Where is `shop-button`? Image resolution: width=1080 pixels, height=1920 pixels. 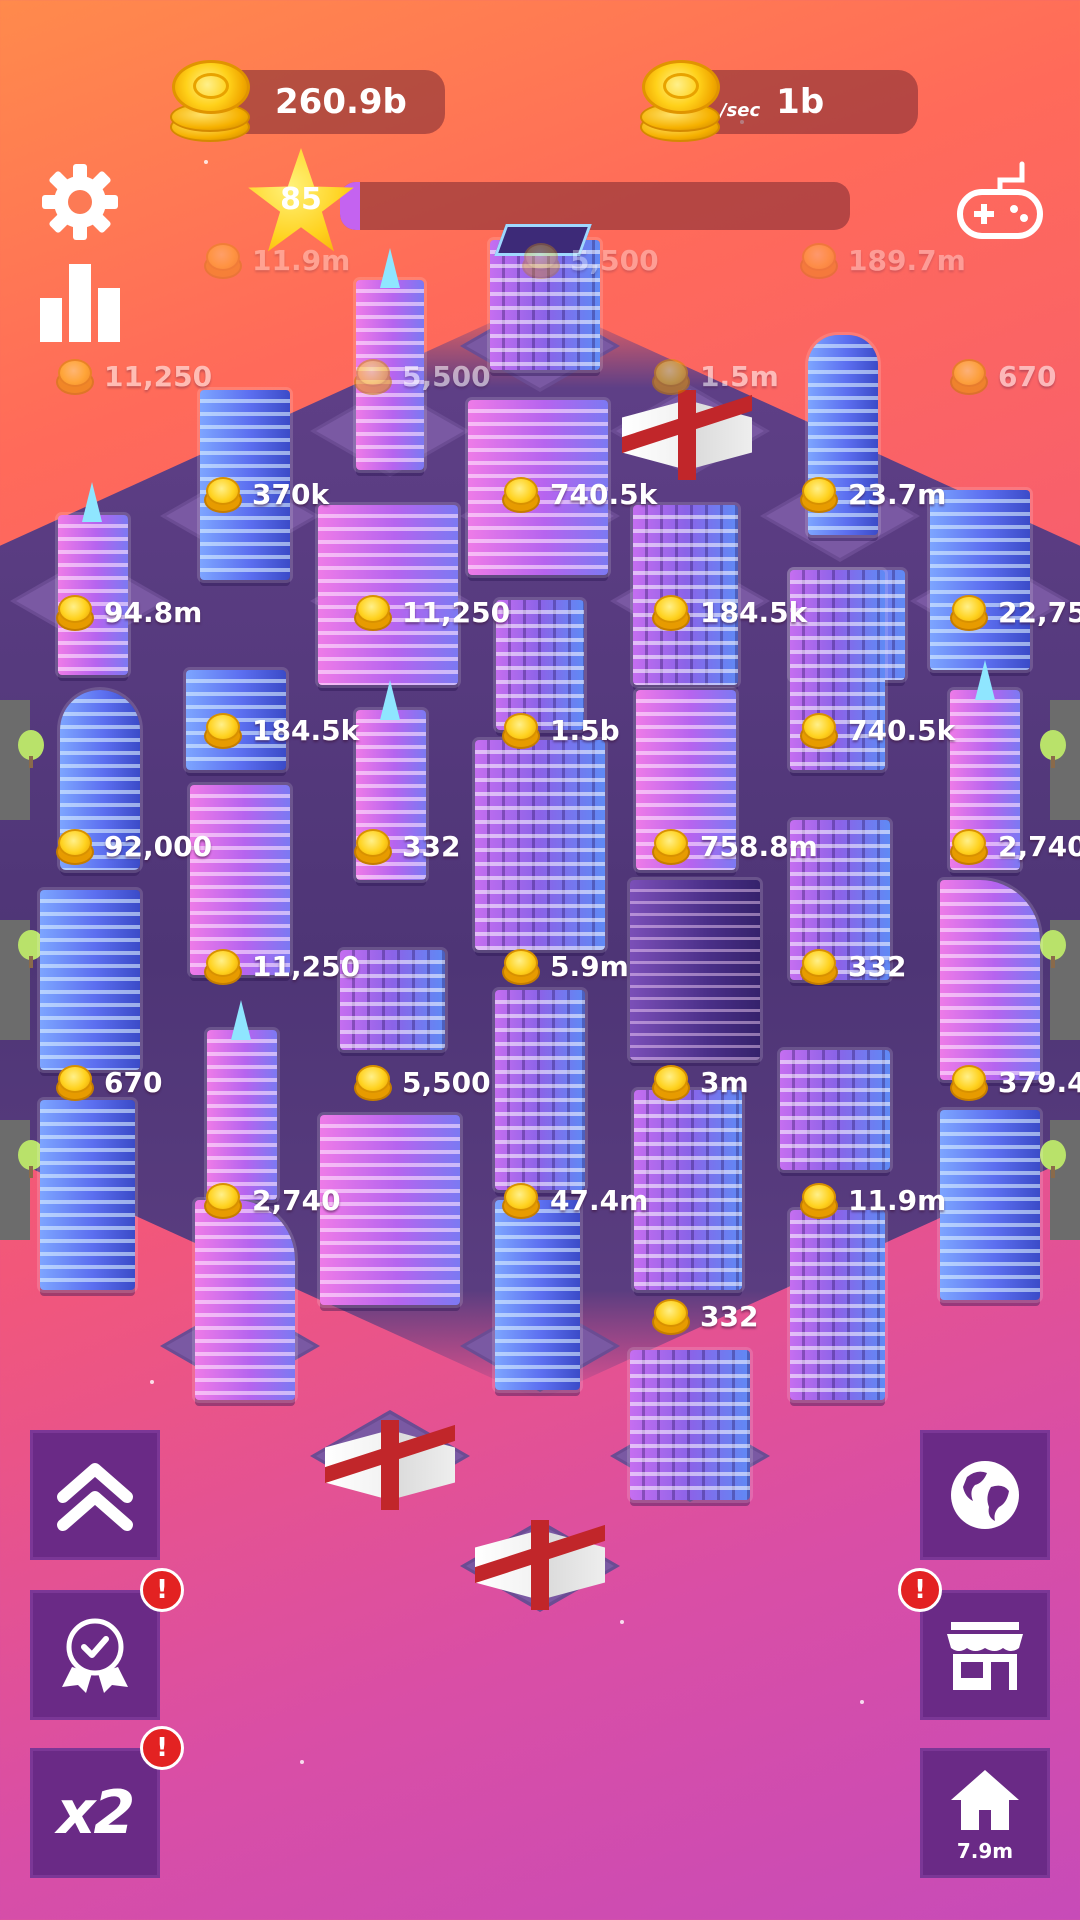
shop-button is located at coordinates (985, 1655).